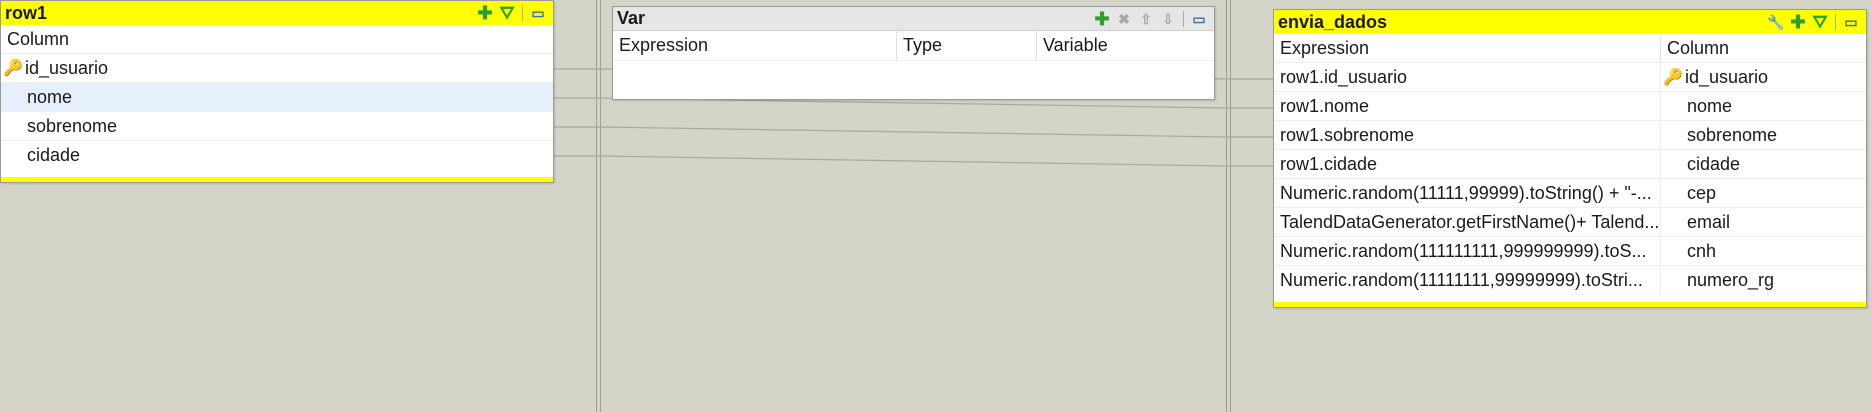  What do you see at coordinates (26, 12) in the screenshot?
I see `input-table-title: row1` at bounding box center [26, 12].